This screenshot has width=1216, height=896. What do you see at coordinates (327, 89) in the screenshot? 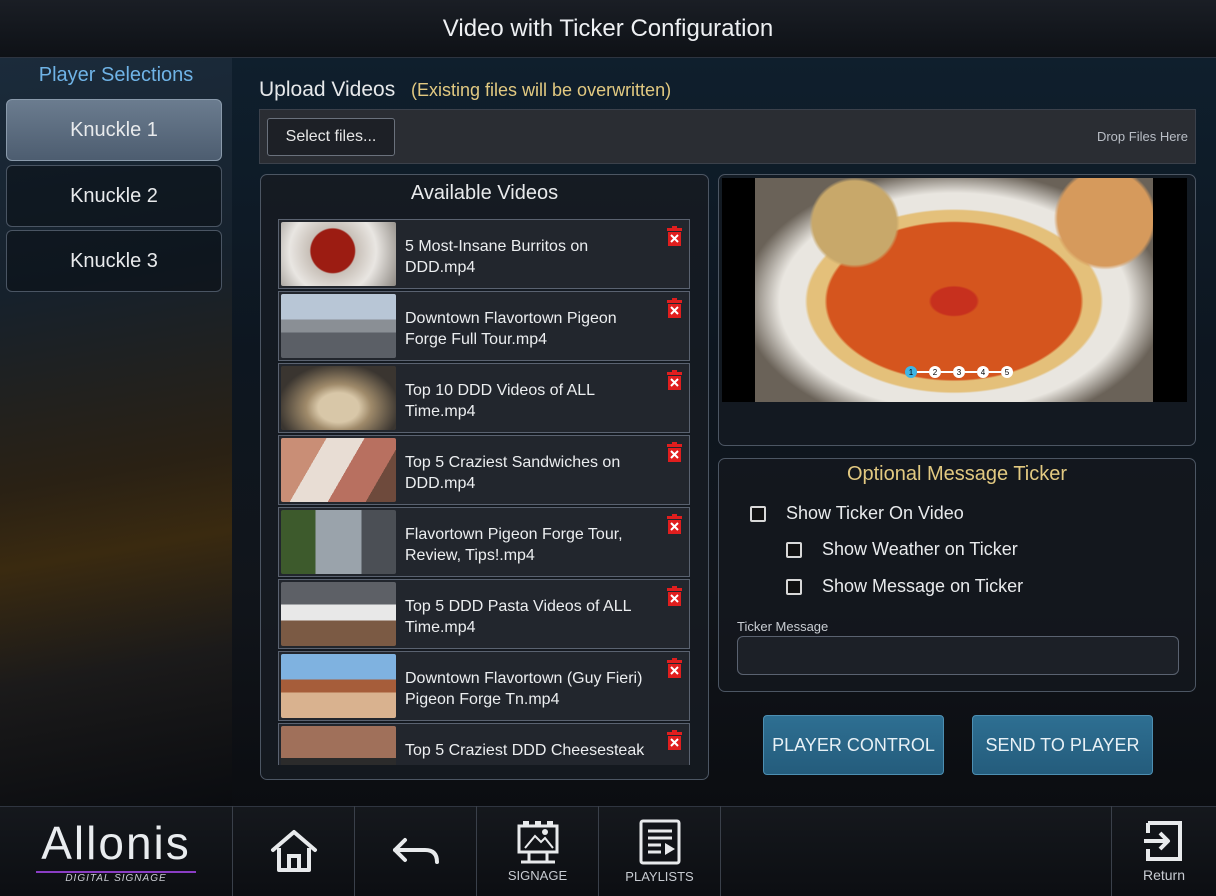
I see `upload-videos-label: Upload Videos` at bounding box center [327, 89].